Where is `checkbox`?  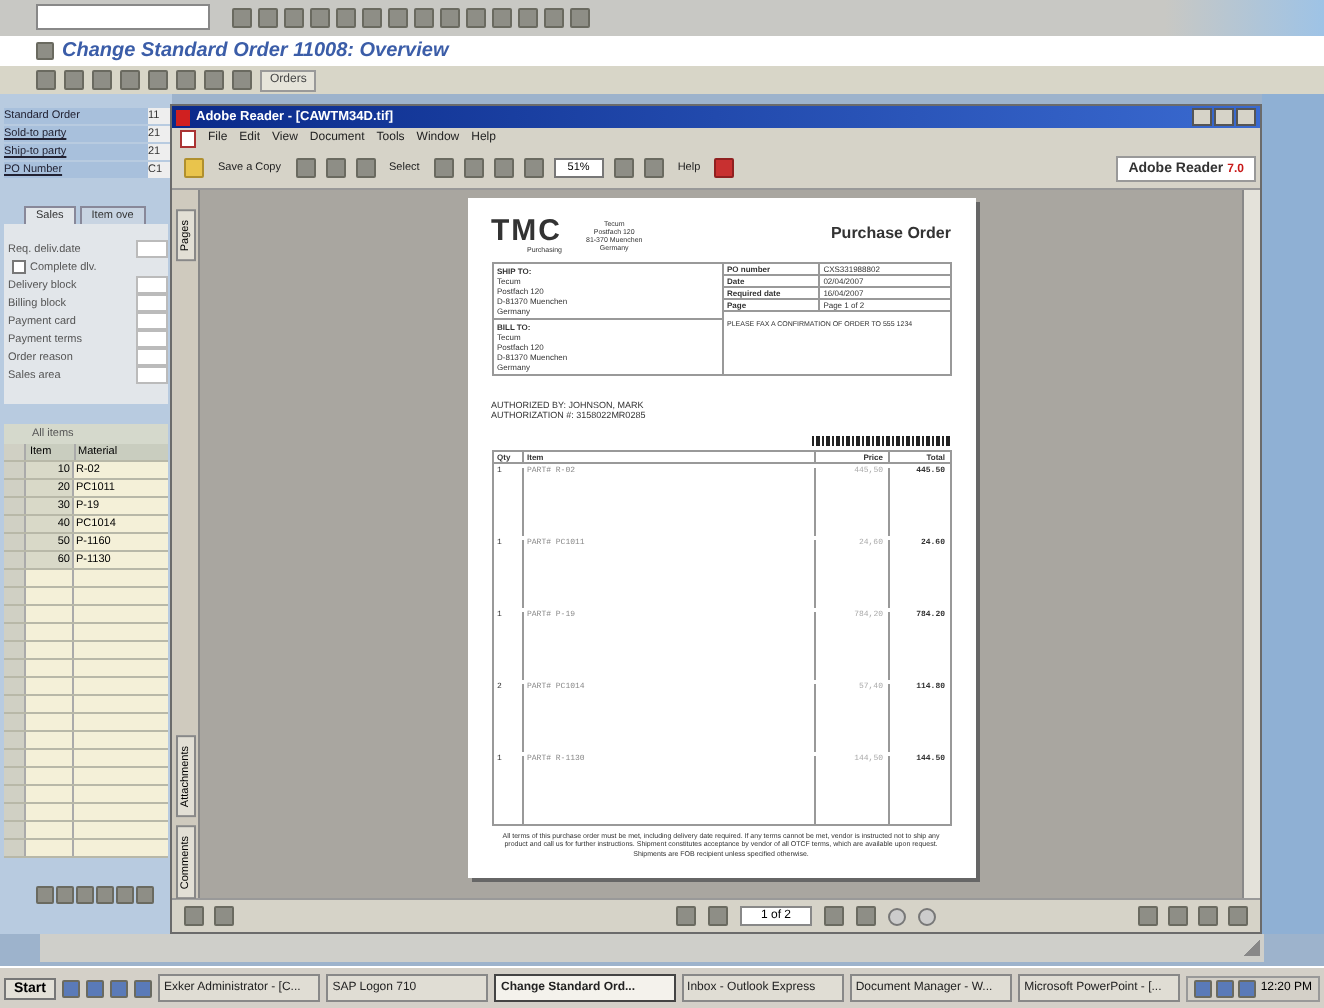 checkbox is located at coordinates (19, 267).